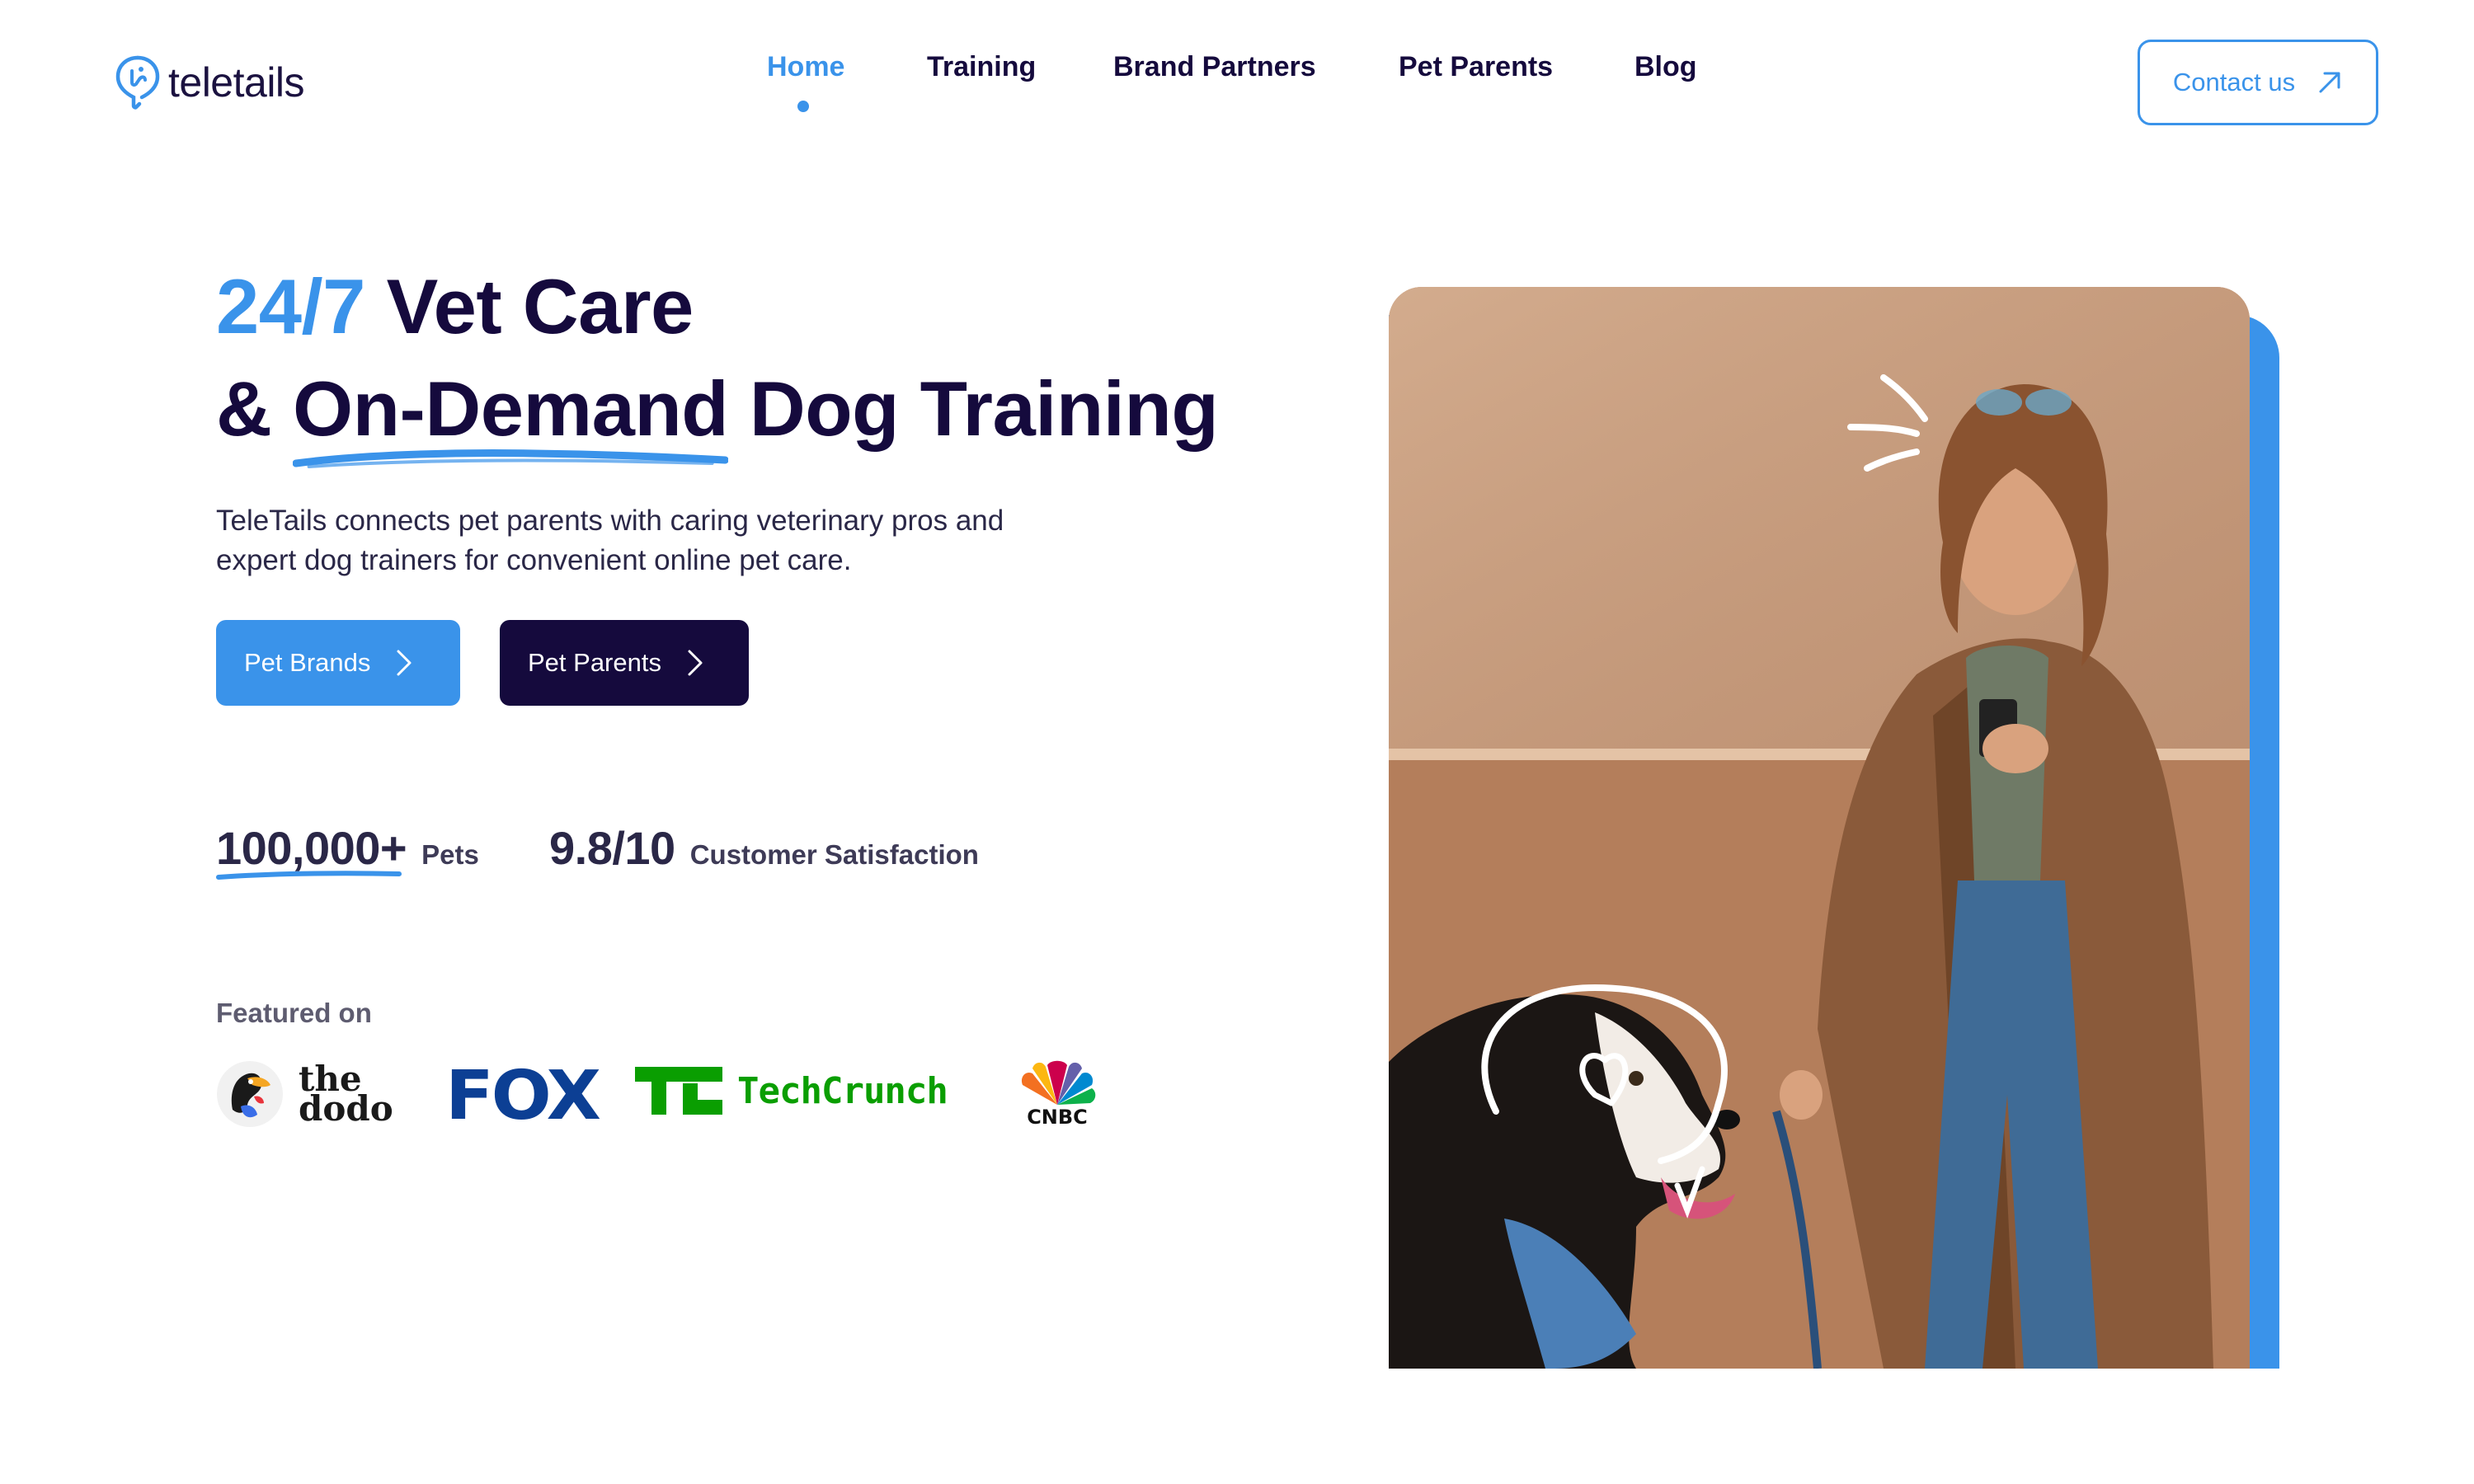 The width and height of the screenshot is (2474, 1484). I want to click on stat-brush-underline, so click(309, 876).